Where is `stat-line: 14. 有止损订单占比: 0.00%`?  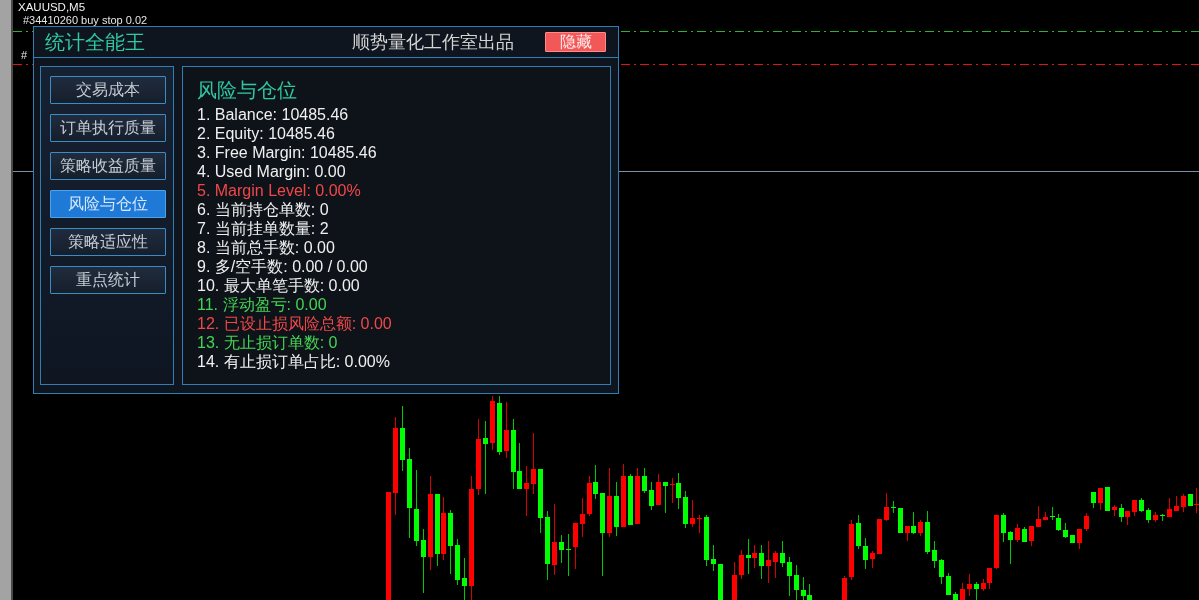 stat-line: 14. 有止损订单占比: 0.00% is located at coordinates (293, 361).